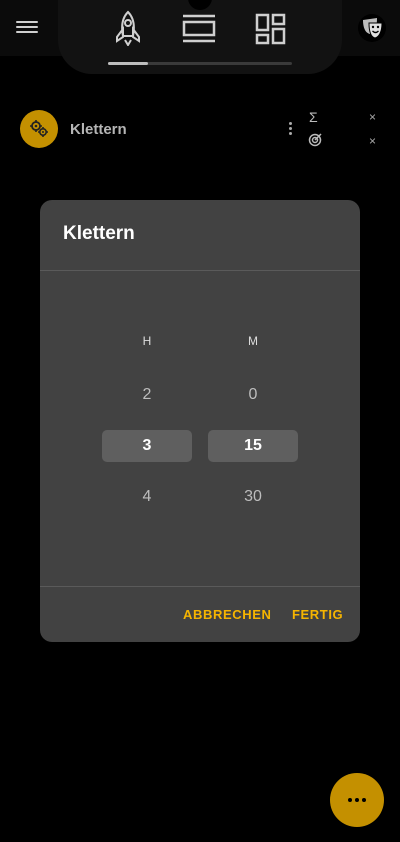  I want to click on activity-avatar, so click(39, 129).